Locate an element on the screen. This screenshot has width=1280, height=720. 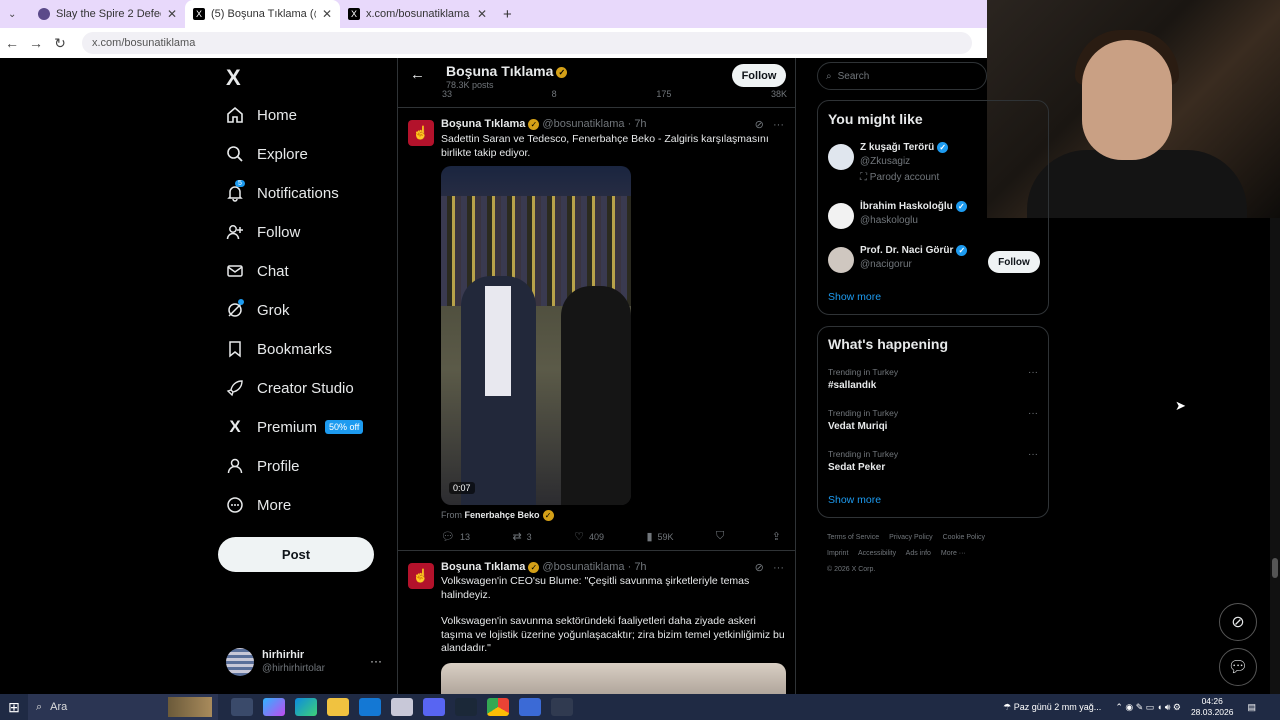
nav-notifications: 5 Notifications is located at coordinates (282, 191).